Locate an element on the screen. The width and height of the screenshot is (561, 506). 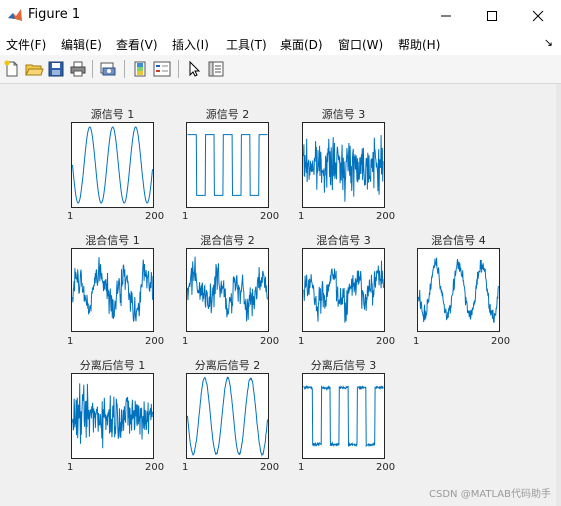
maximize-button is located at coordinates (492, 15).